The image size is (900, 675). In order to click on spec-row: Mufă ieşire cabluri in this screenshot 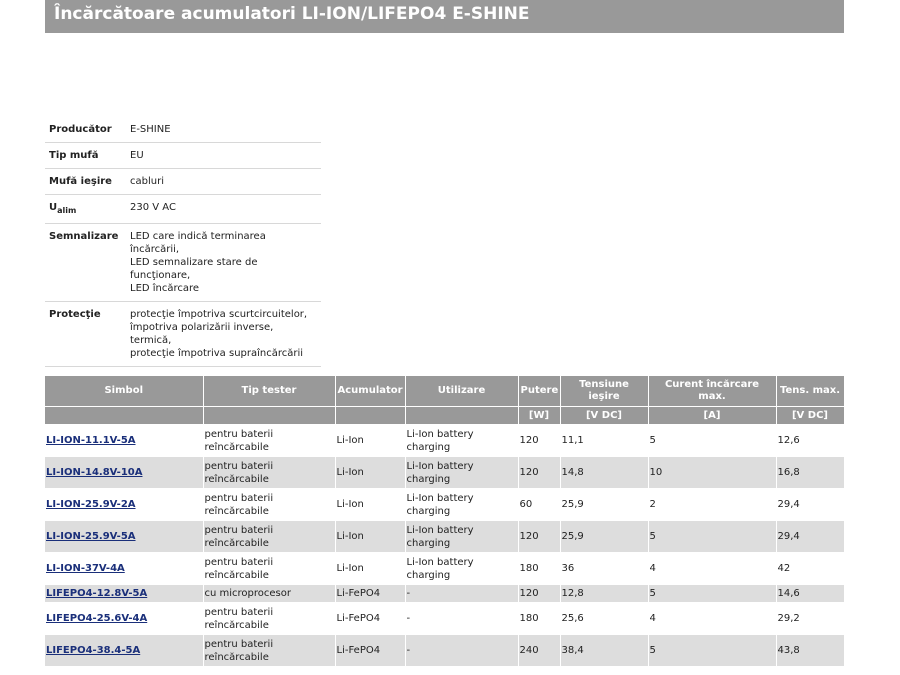, I will do `click(183, 181)`.